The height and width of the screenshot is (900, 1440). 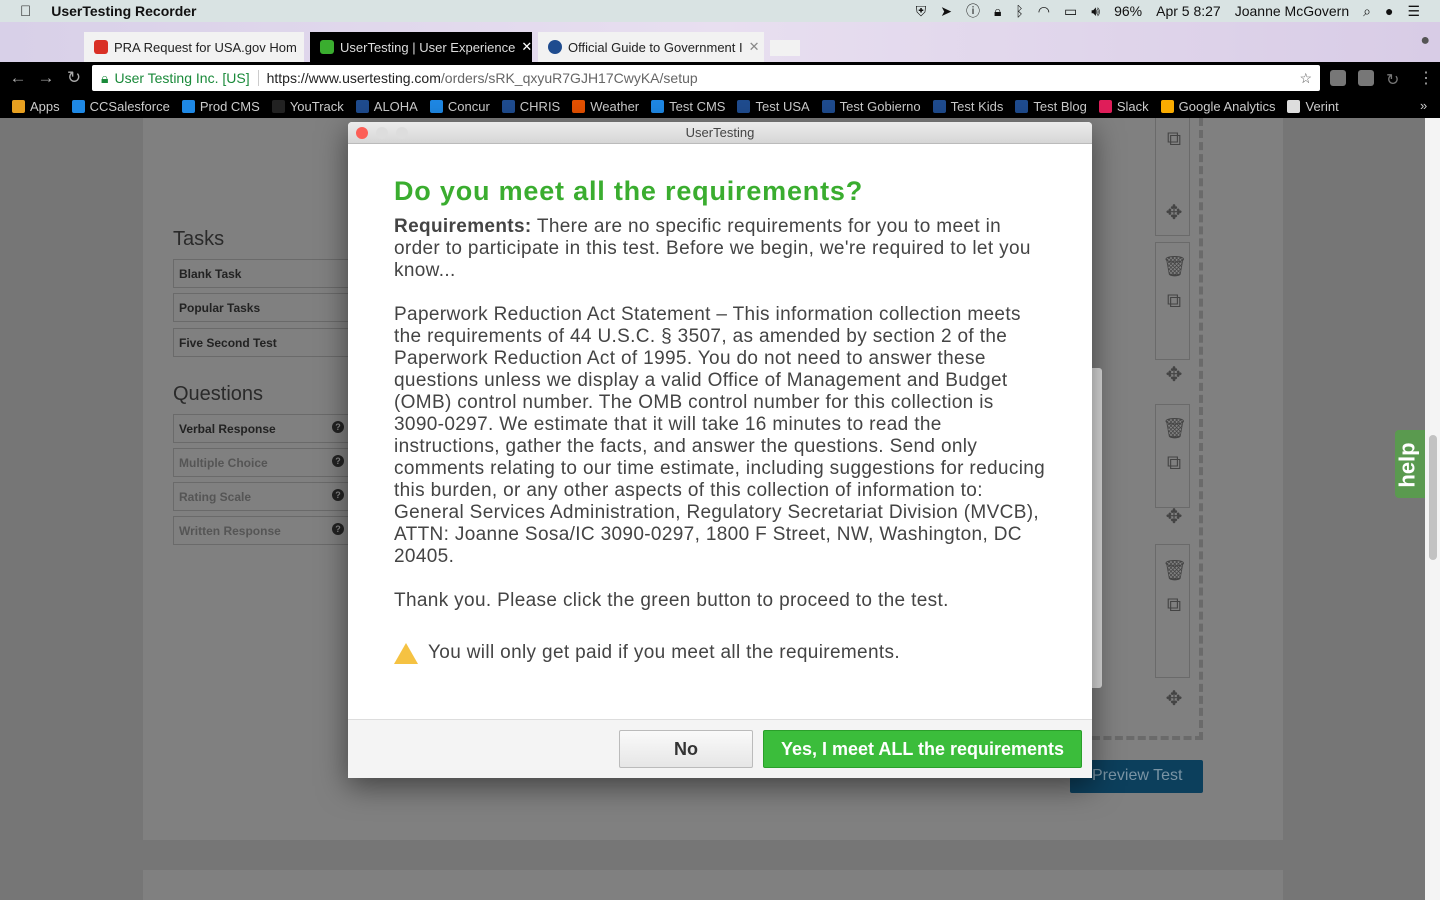 I want to click on bookmark-slack: Slack, so click(x=1123, y=106).